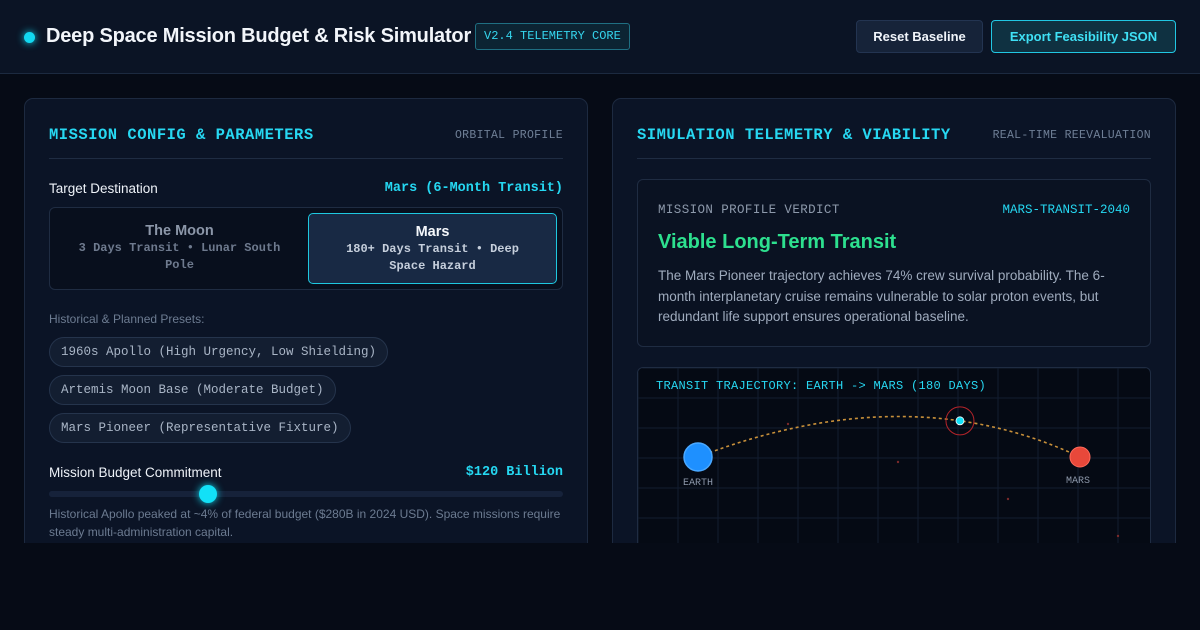  I want to click on export-json-button: Export Feasibility JSON, so click(1083, 36).